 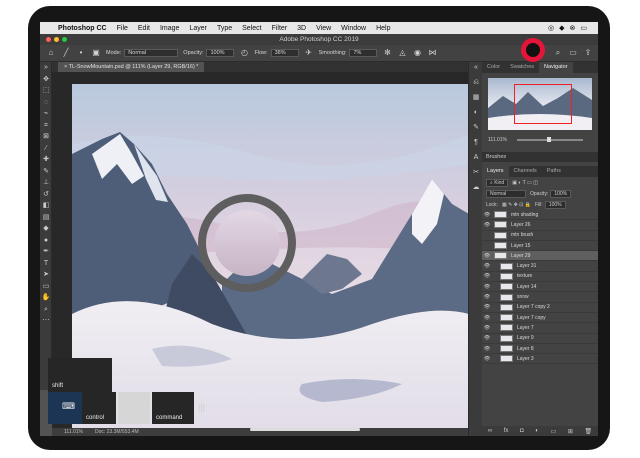 What do you see at coordinates (476, 143) in the screenshot?
I see `paragraph-panel-icon: ¶` at bounding box center [476, 143].